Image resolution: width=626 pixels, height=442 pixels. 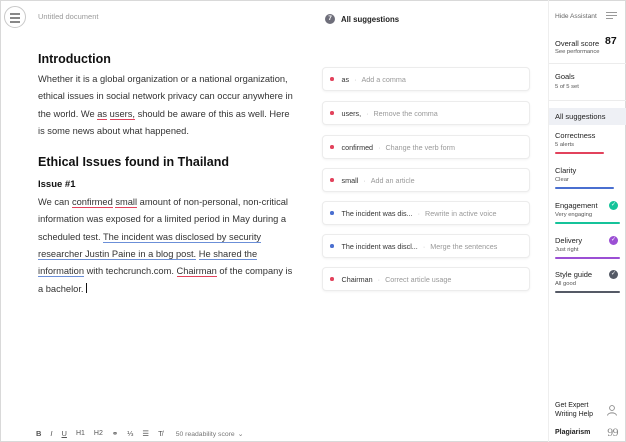 I want to click on suggestion-card: small · Add an article, so click(x=426, y=180).